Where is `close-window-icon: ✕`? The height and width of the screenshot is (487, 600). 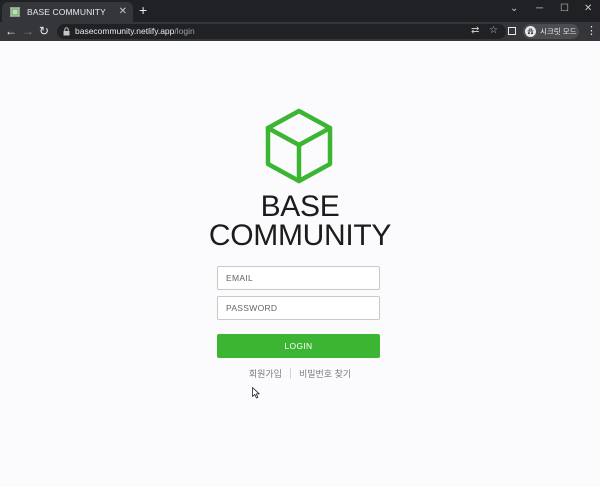 close-window-icon: ✕ is located at coordinates (588, 9).